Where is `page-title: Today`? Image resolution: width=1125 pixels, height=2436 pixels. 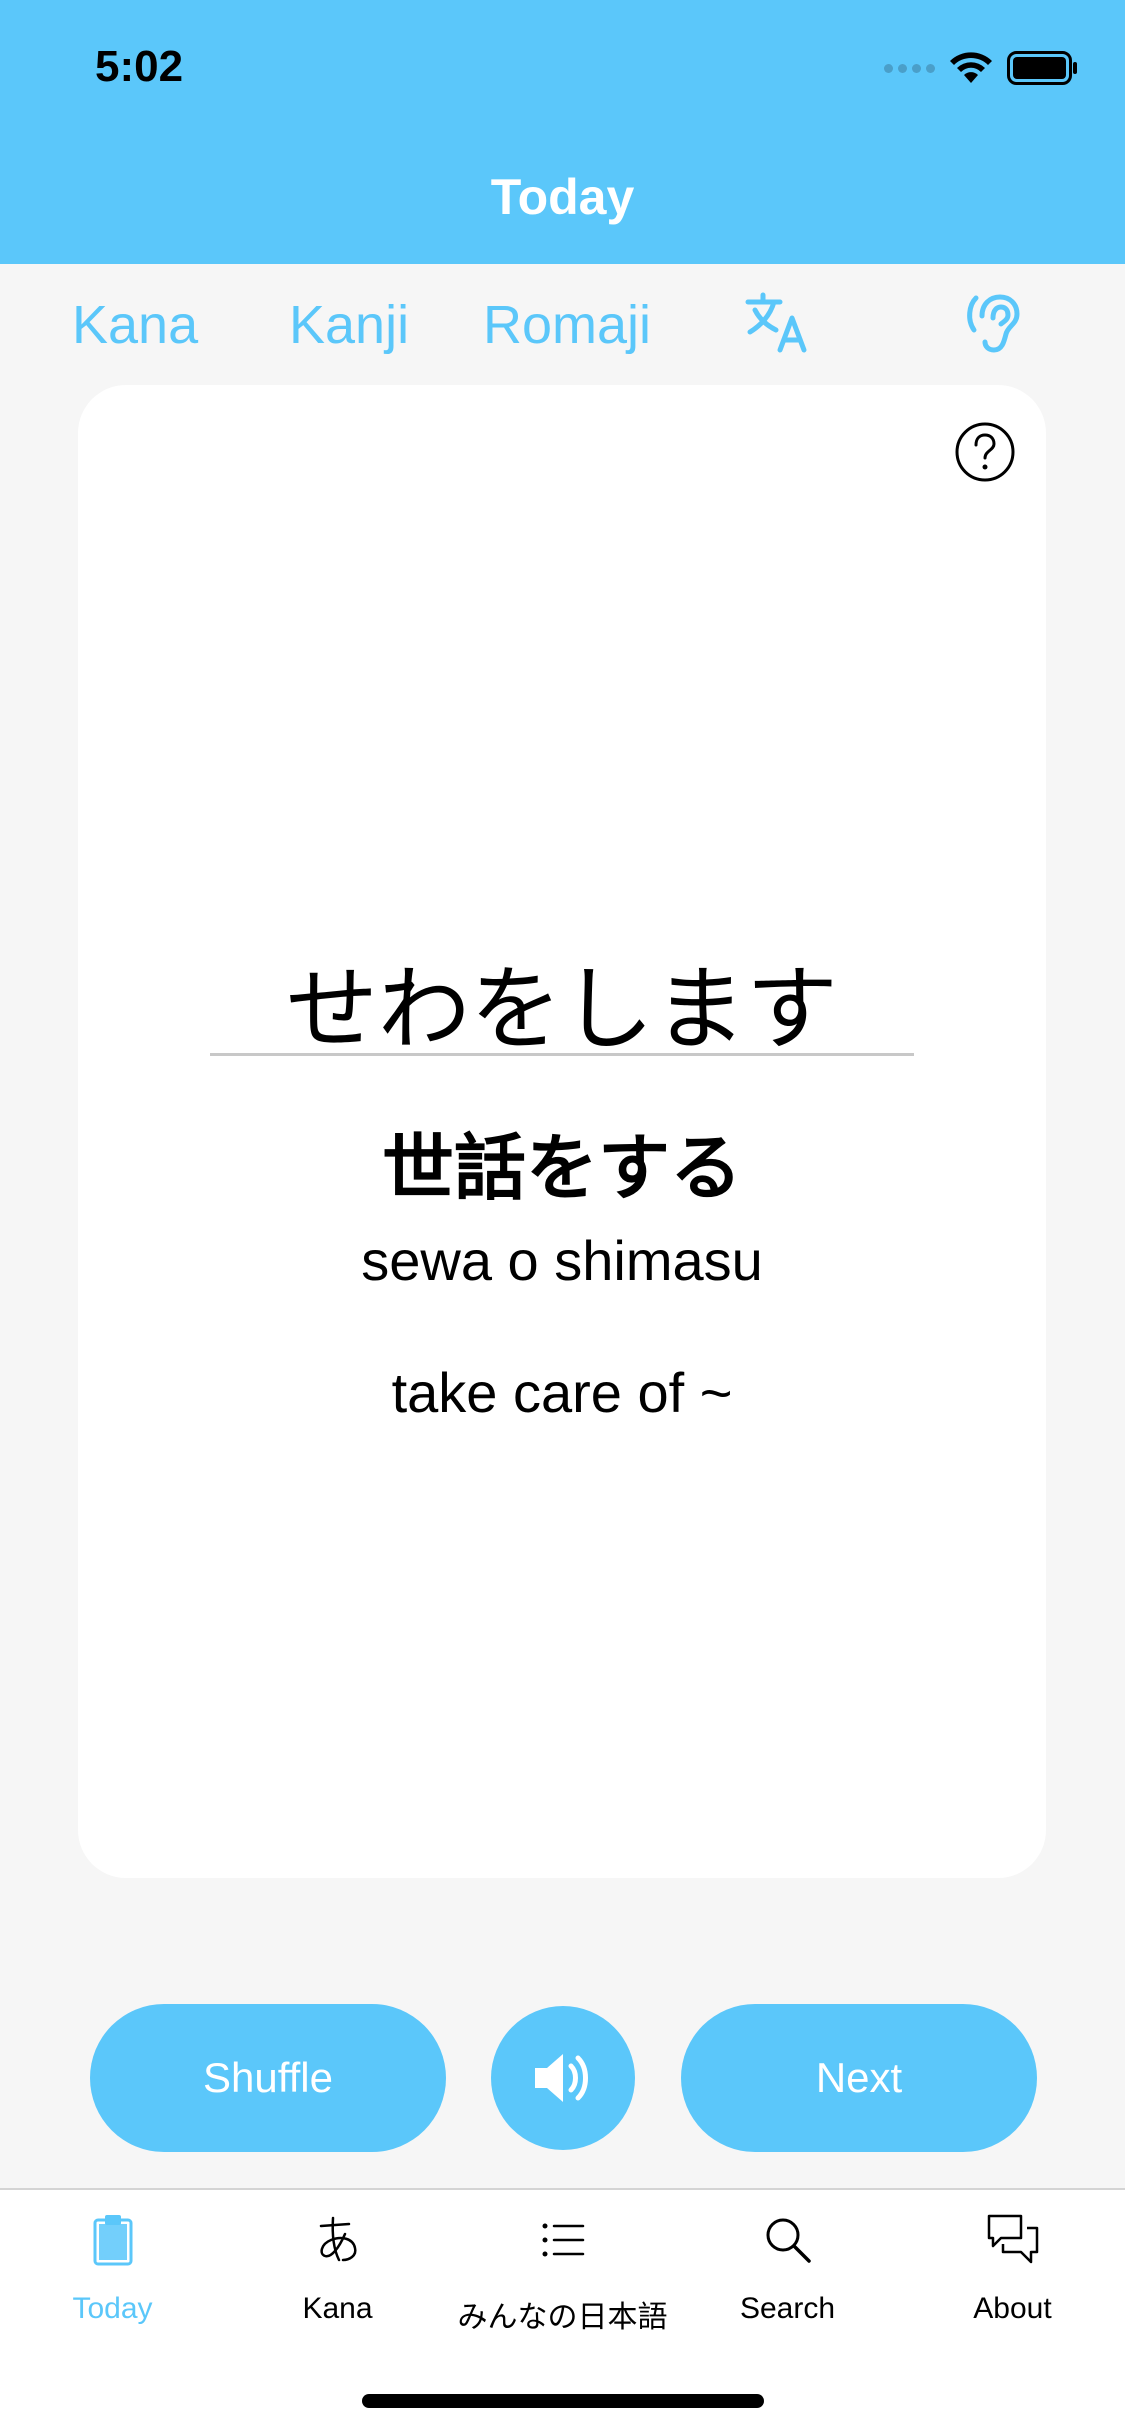
page-title: Today is located at coordinates (562, 197).